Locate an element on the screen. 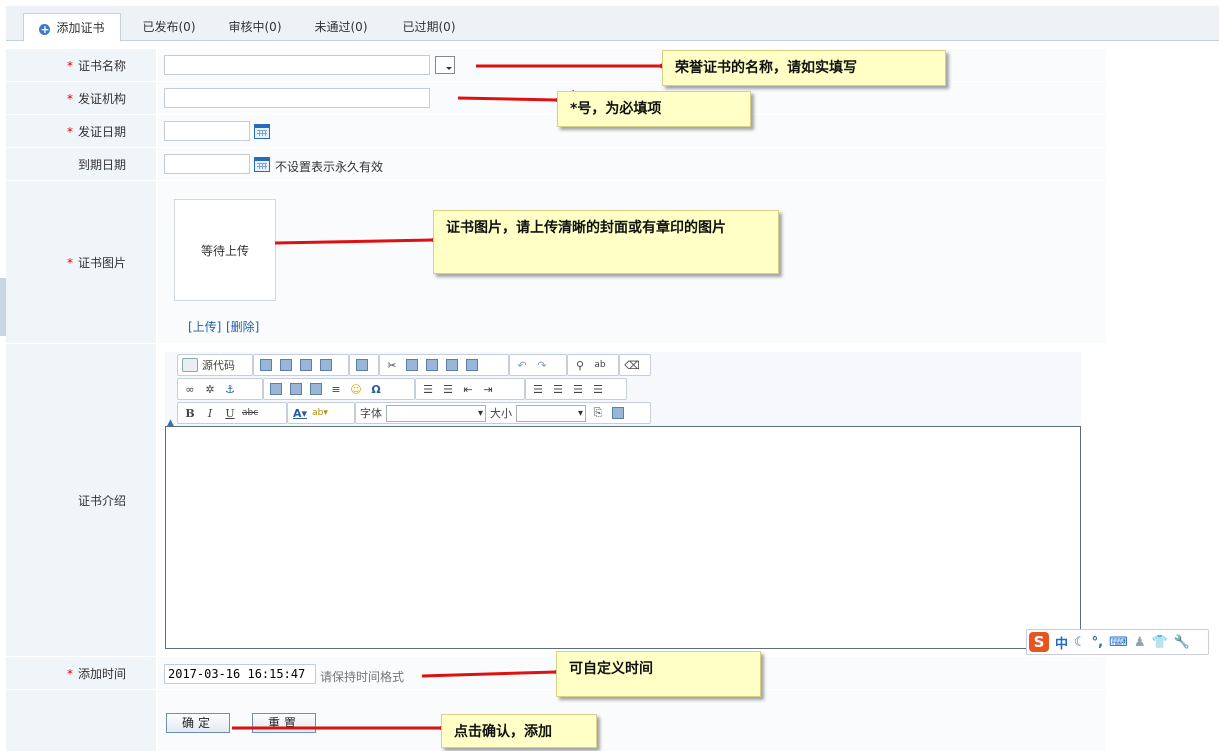  tab-rejected: 未通过(0) is located at coordinates (341, 27).